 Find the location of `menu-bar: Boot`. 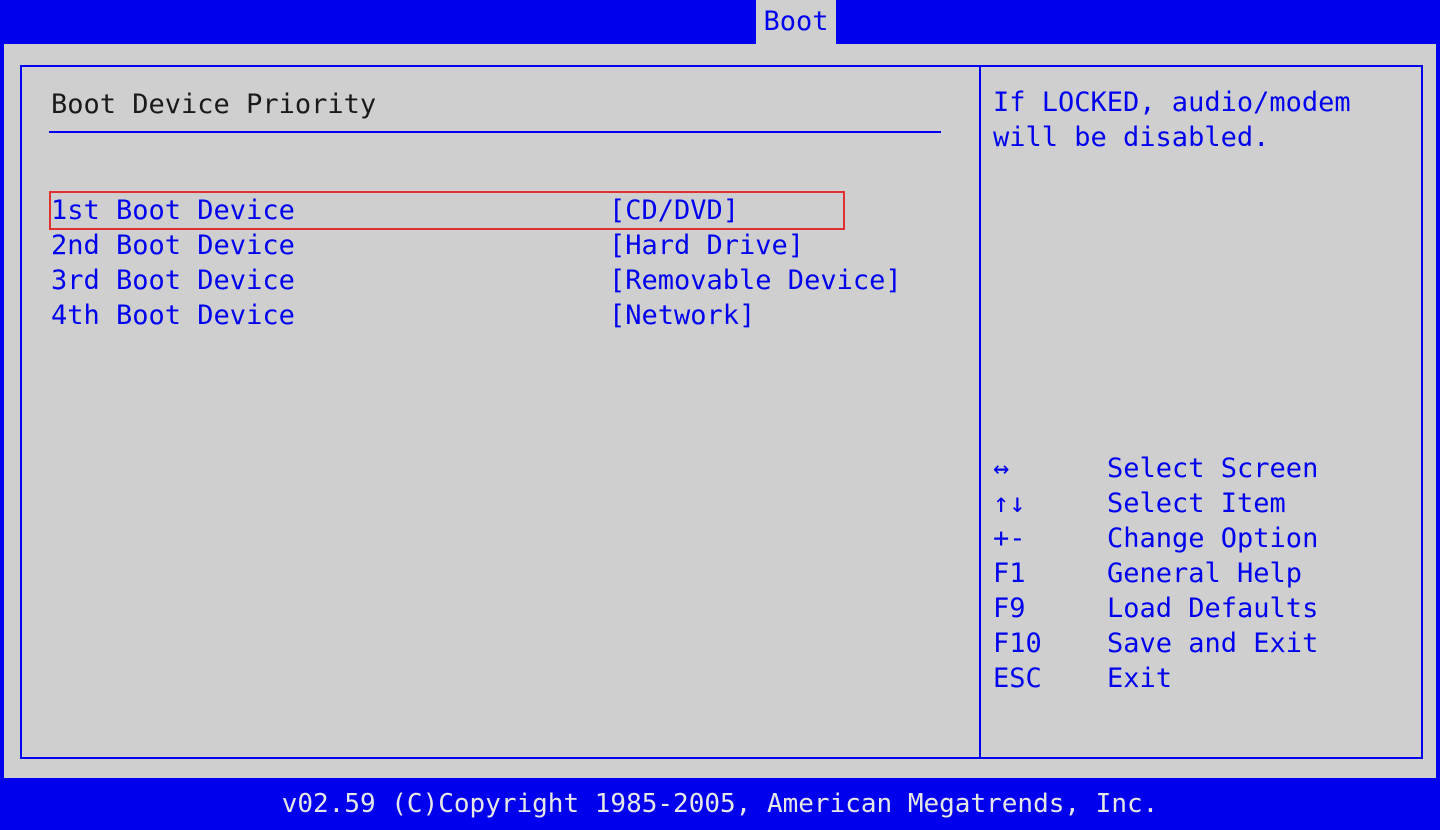

menu-bar: Boot is located at coordinates (720, 22).